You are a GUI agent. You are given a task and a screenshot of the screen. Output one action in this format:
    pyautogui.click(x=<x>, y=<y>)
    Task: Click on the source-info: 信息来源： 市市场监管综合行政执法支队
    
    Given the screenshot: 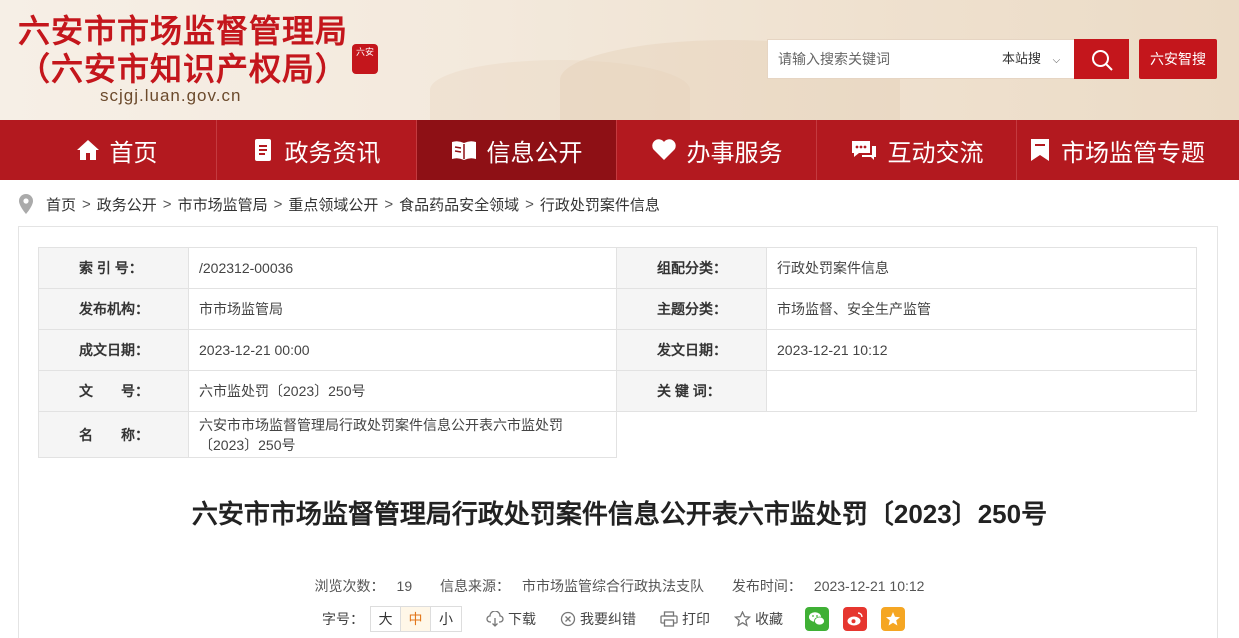 What is the action you would take?
    pyautogui.click(x=572, y=586)
    